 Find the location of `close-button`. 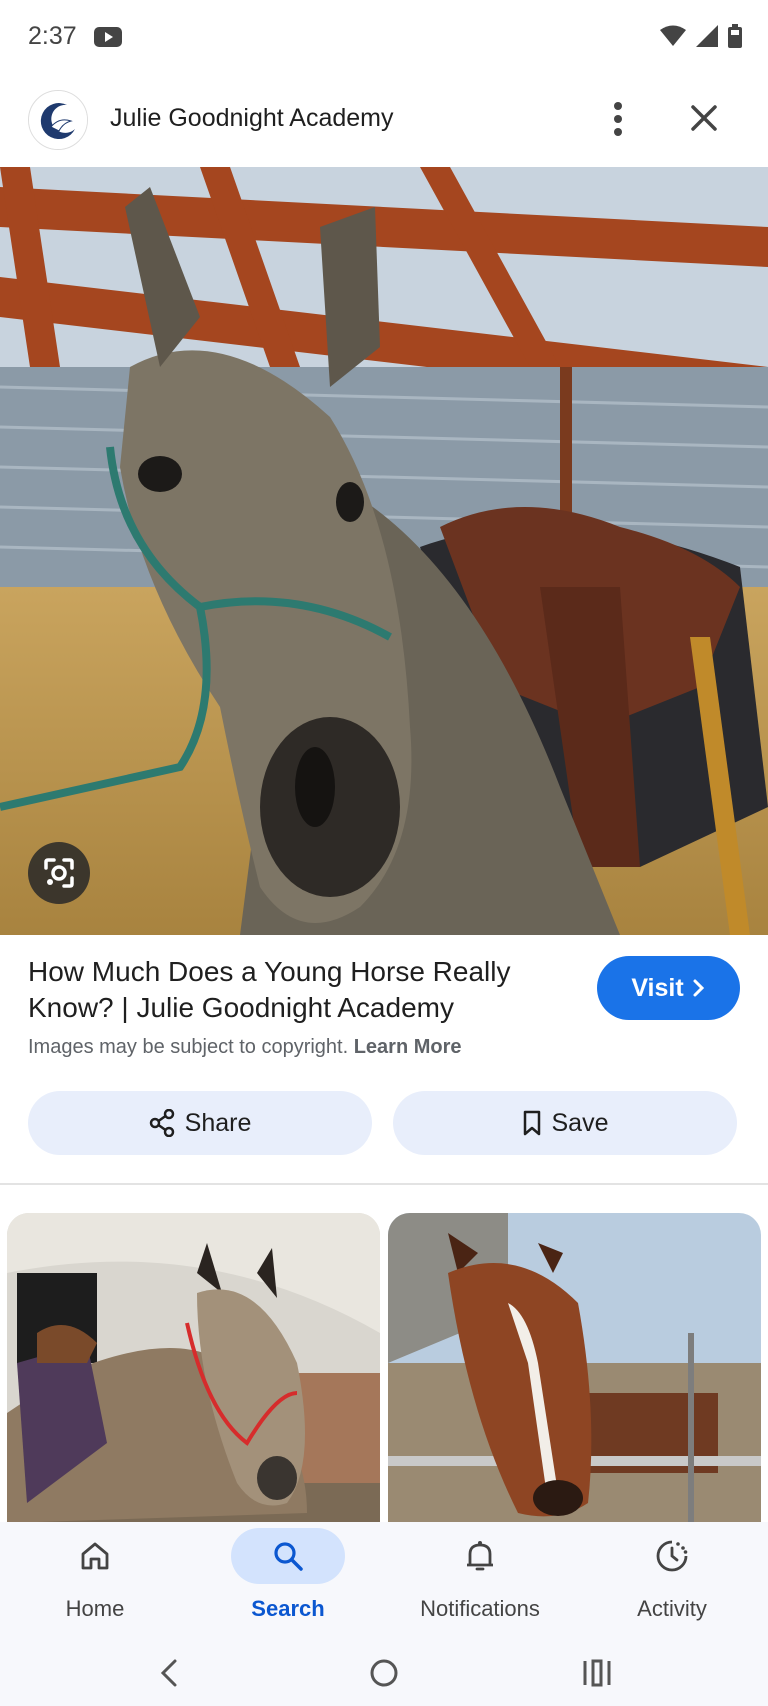

close-button is located at coordinates (704, 118).